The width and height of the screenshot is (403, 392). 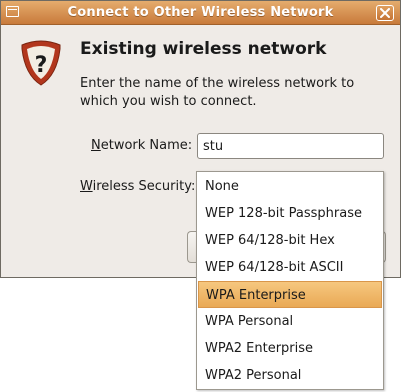 I want to click on title-bar: Connect to Other Wireless Network, so click(x=200, y=13).